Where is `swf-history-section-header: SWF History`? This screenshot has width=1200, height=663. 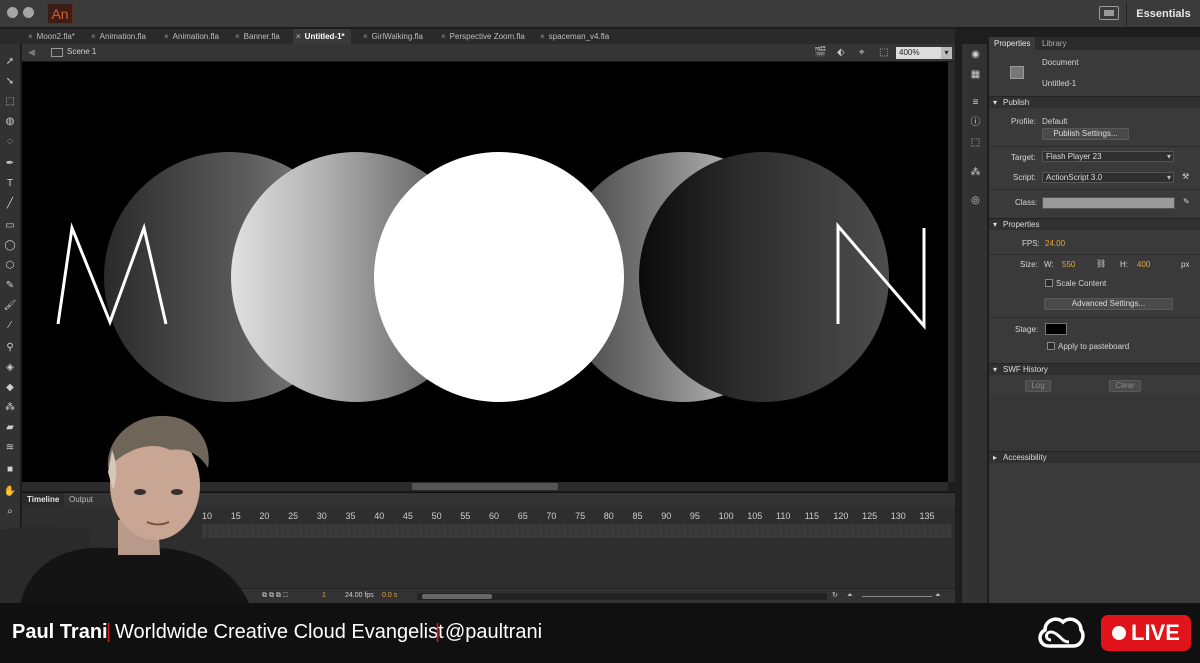 swf-history-section-header: SWF History is located at coordinates (1094, 369).